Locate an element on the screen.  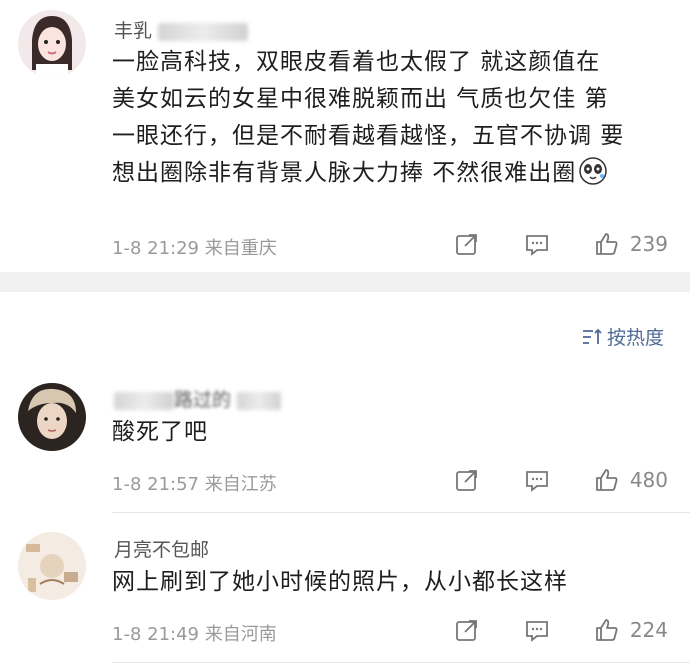
sort-by-hot-button: 按热度 is located at coordinates (622, 336).